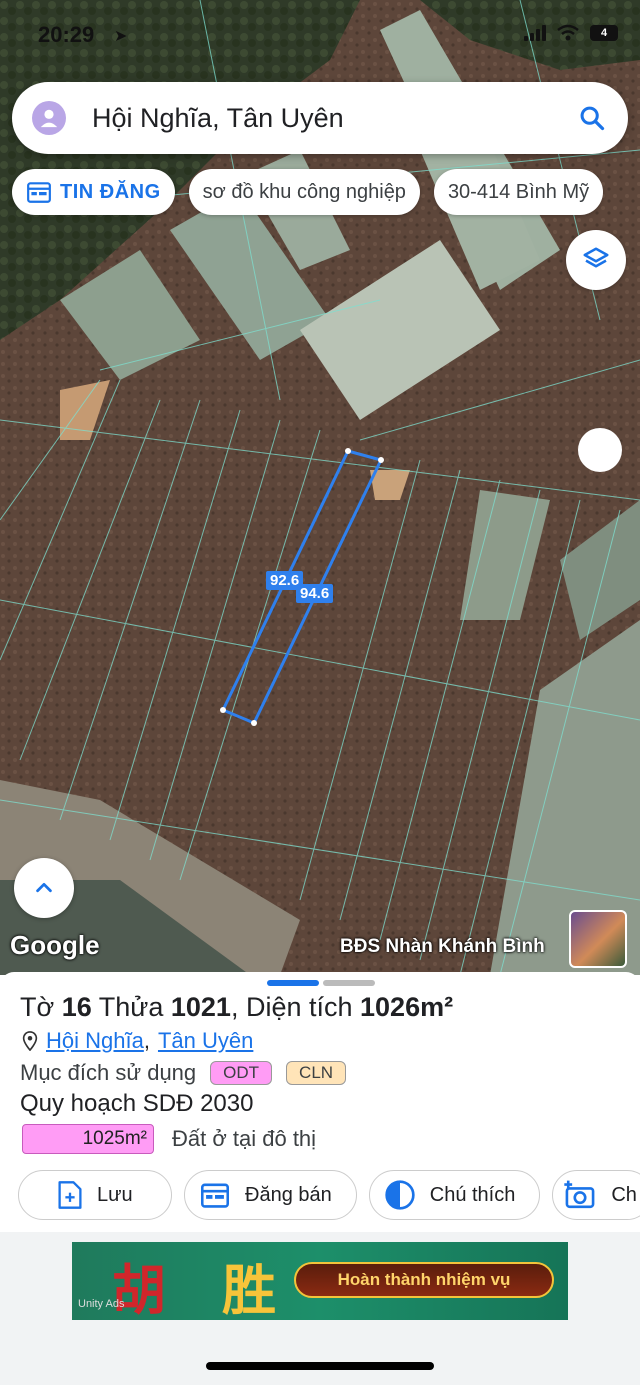 The image size is (640, 1385). I want to click on plan-area-description: Đất ở tại đô thị, so click(244, 1138).